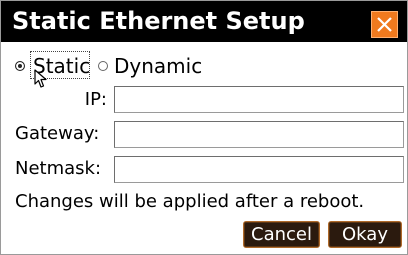 The height and width of the screenshot is (255, 408). Describe the element at coordinates (20, 66) in the screenshot. I see `radio-static-indicator` at that location.